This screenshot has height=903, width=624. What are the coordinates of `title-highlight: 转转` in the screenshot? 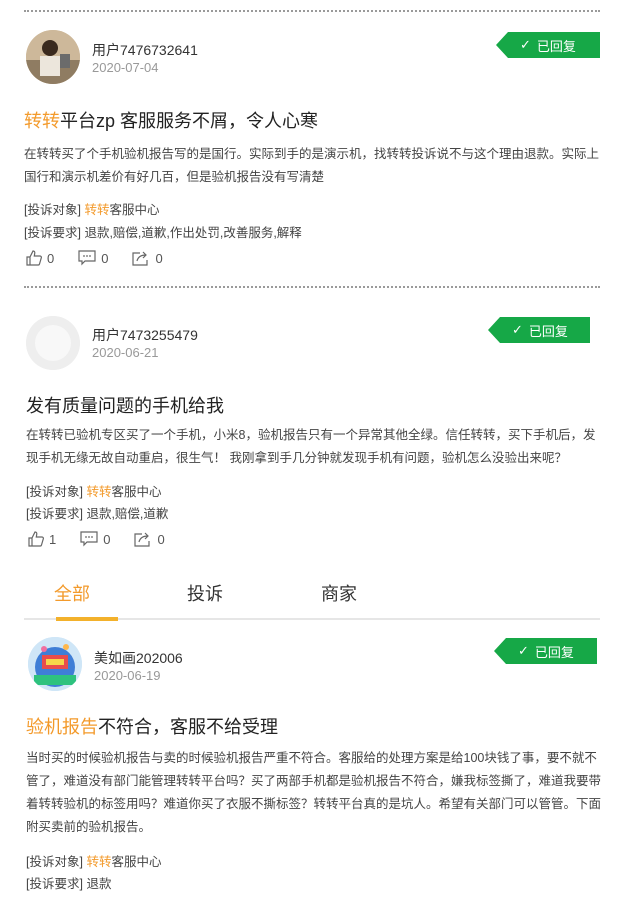 It's located at (42, 121).